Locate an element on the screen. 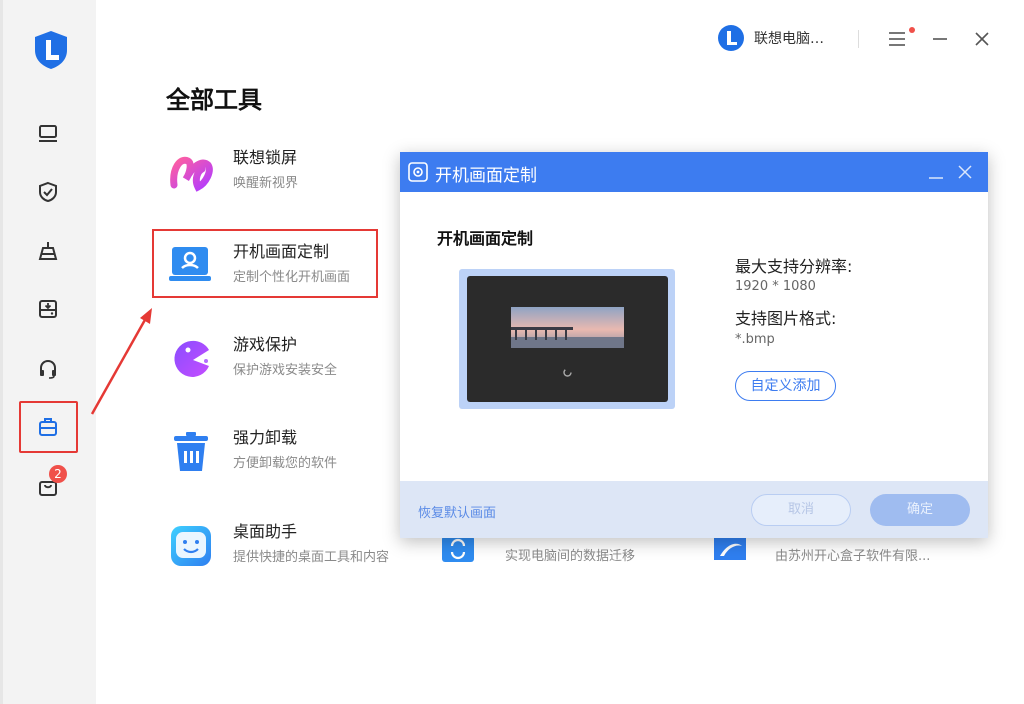 The image size is (1024, 704). tool-name: 联想锁屏 is located at coordinates (265, 157).